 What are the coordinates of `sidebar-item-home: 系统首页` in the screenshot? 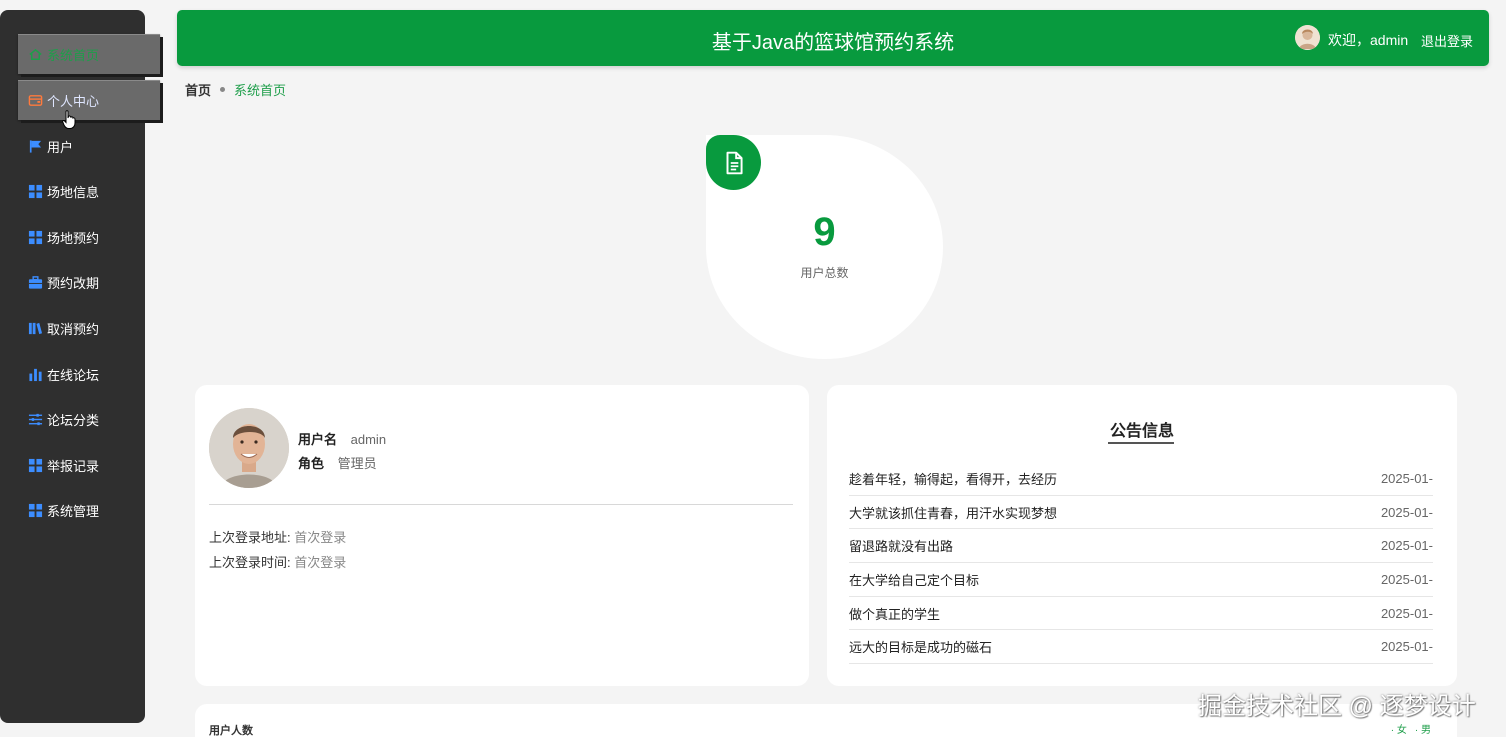 It's located at (89, 54).